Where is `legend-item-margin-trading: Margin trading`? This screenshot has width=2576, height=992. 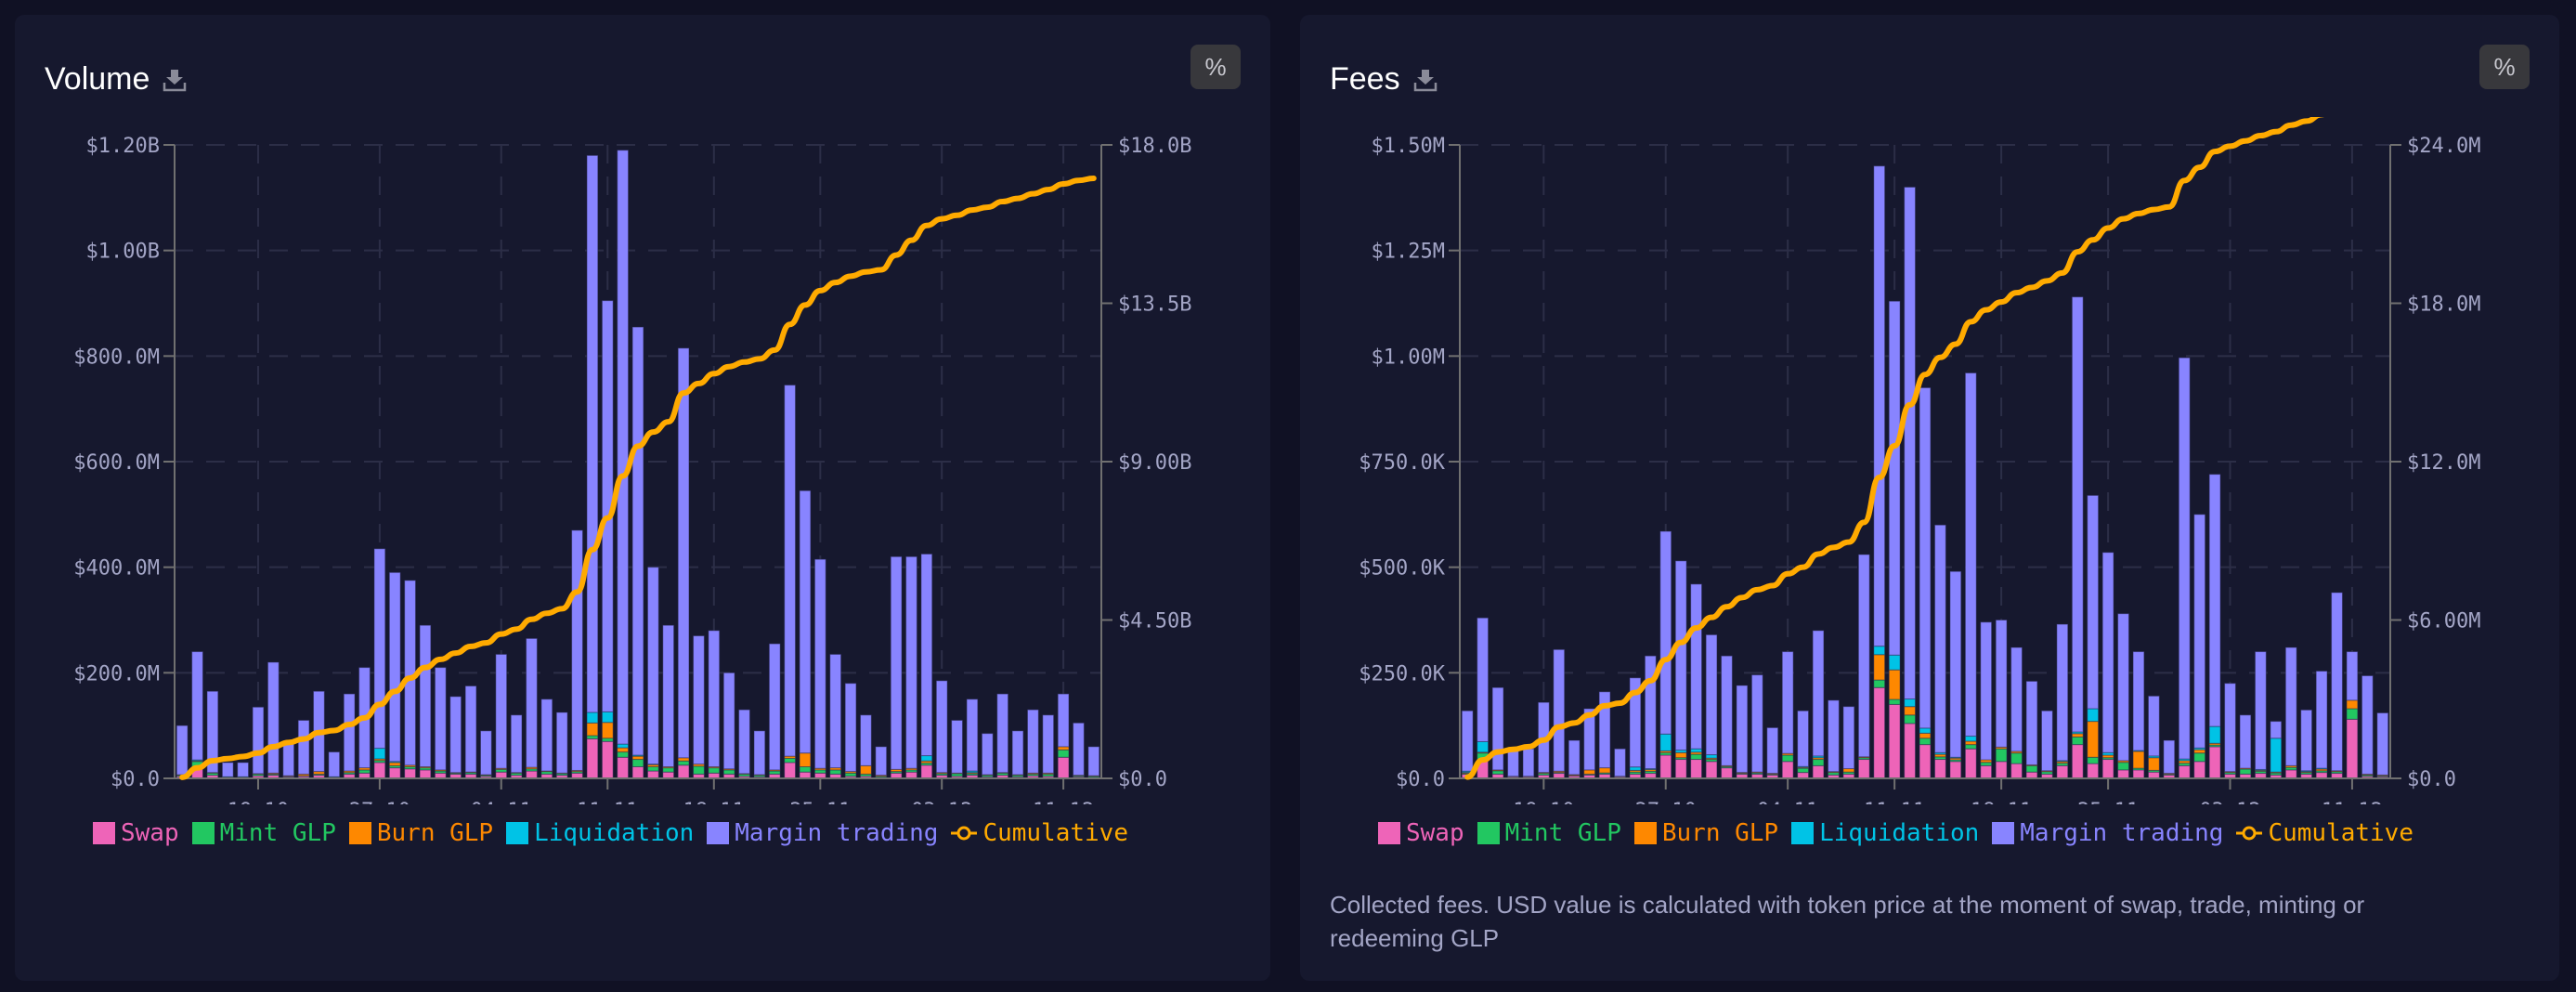
legend-item-margin-trading: Margin trading is located at coordinates (822, 833).